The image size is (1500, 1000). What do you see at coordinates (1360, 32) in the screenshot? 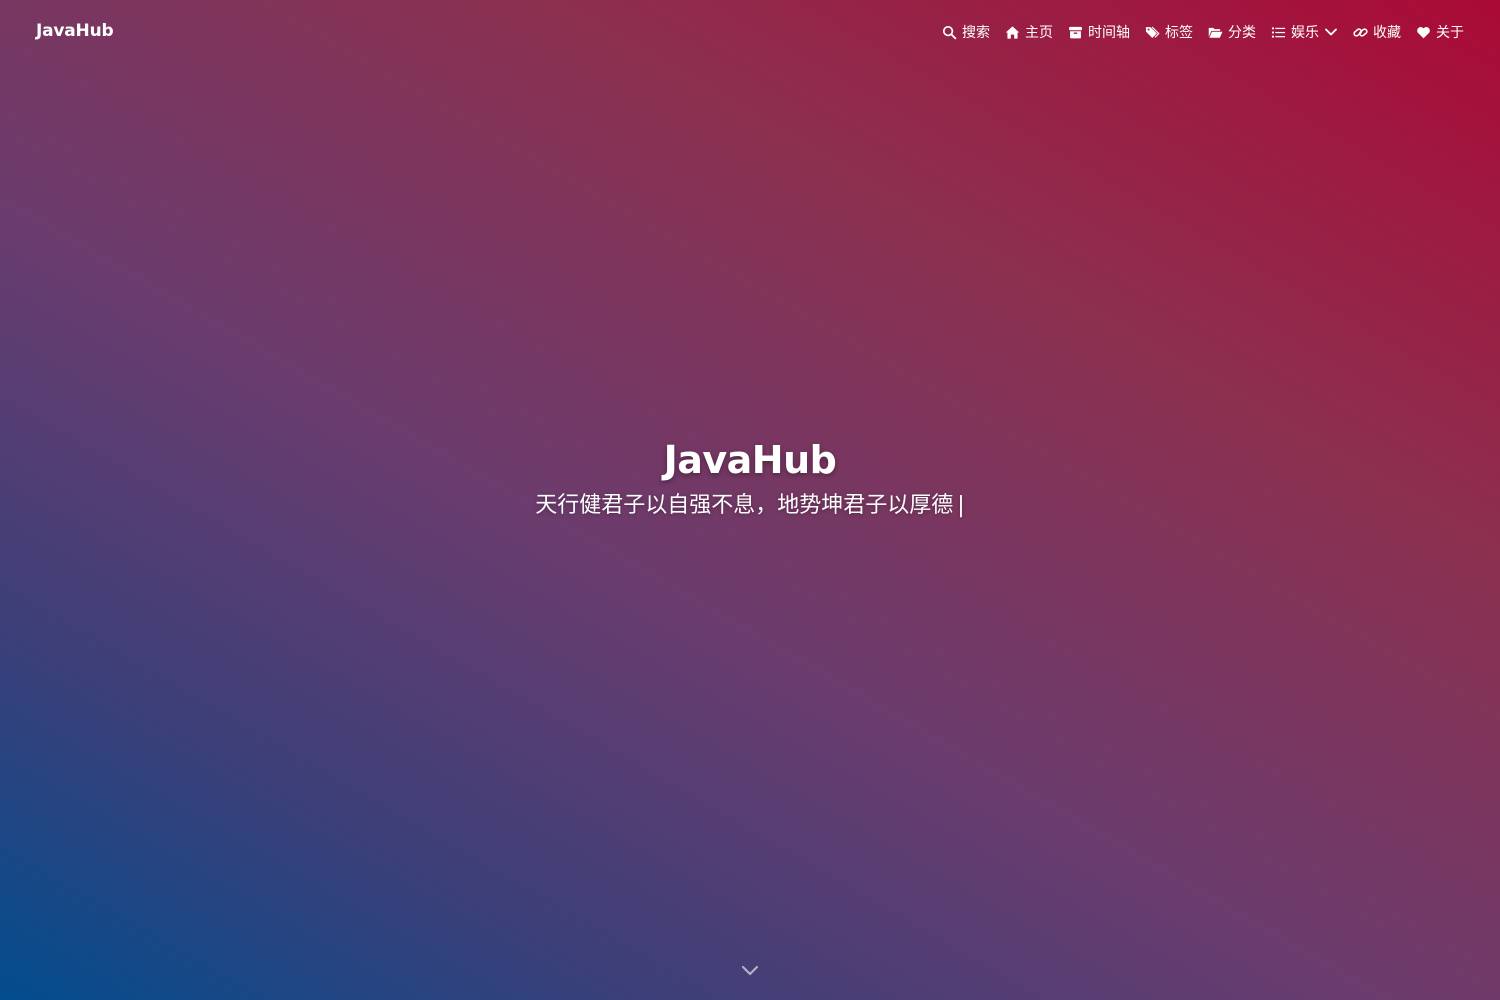
I see `link-icon` at bounding box center [1360, 32].